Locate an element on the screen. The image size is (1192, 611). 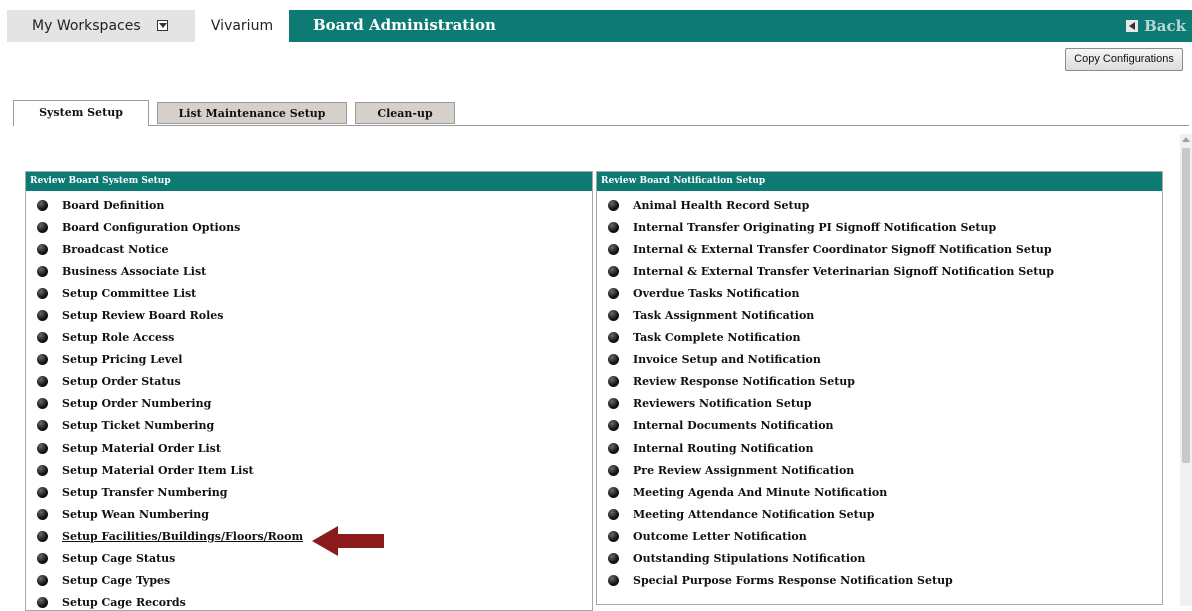
list-item-link: Review Response Notification Setup is located at coordinates (744, 381).